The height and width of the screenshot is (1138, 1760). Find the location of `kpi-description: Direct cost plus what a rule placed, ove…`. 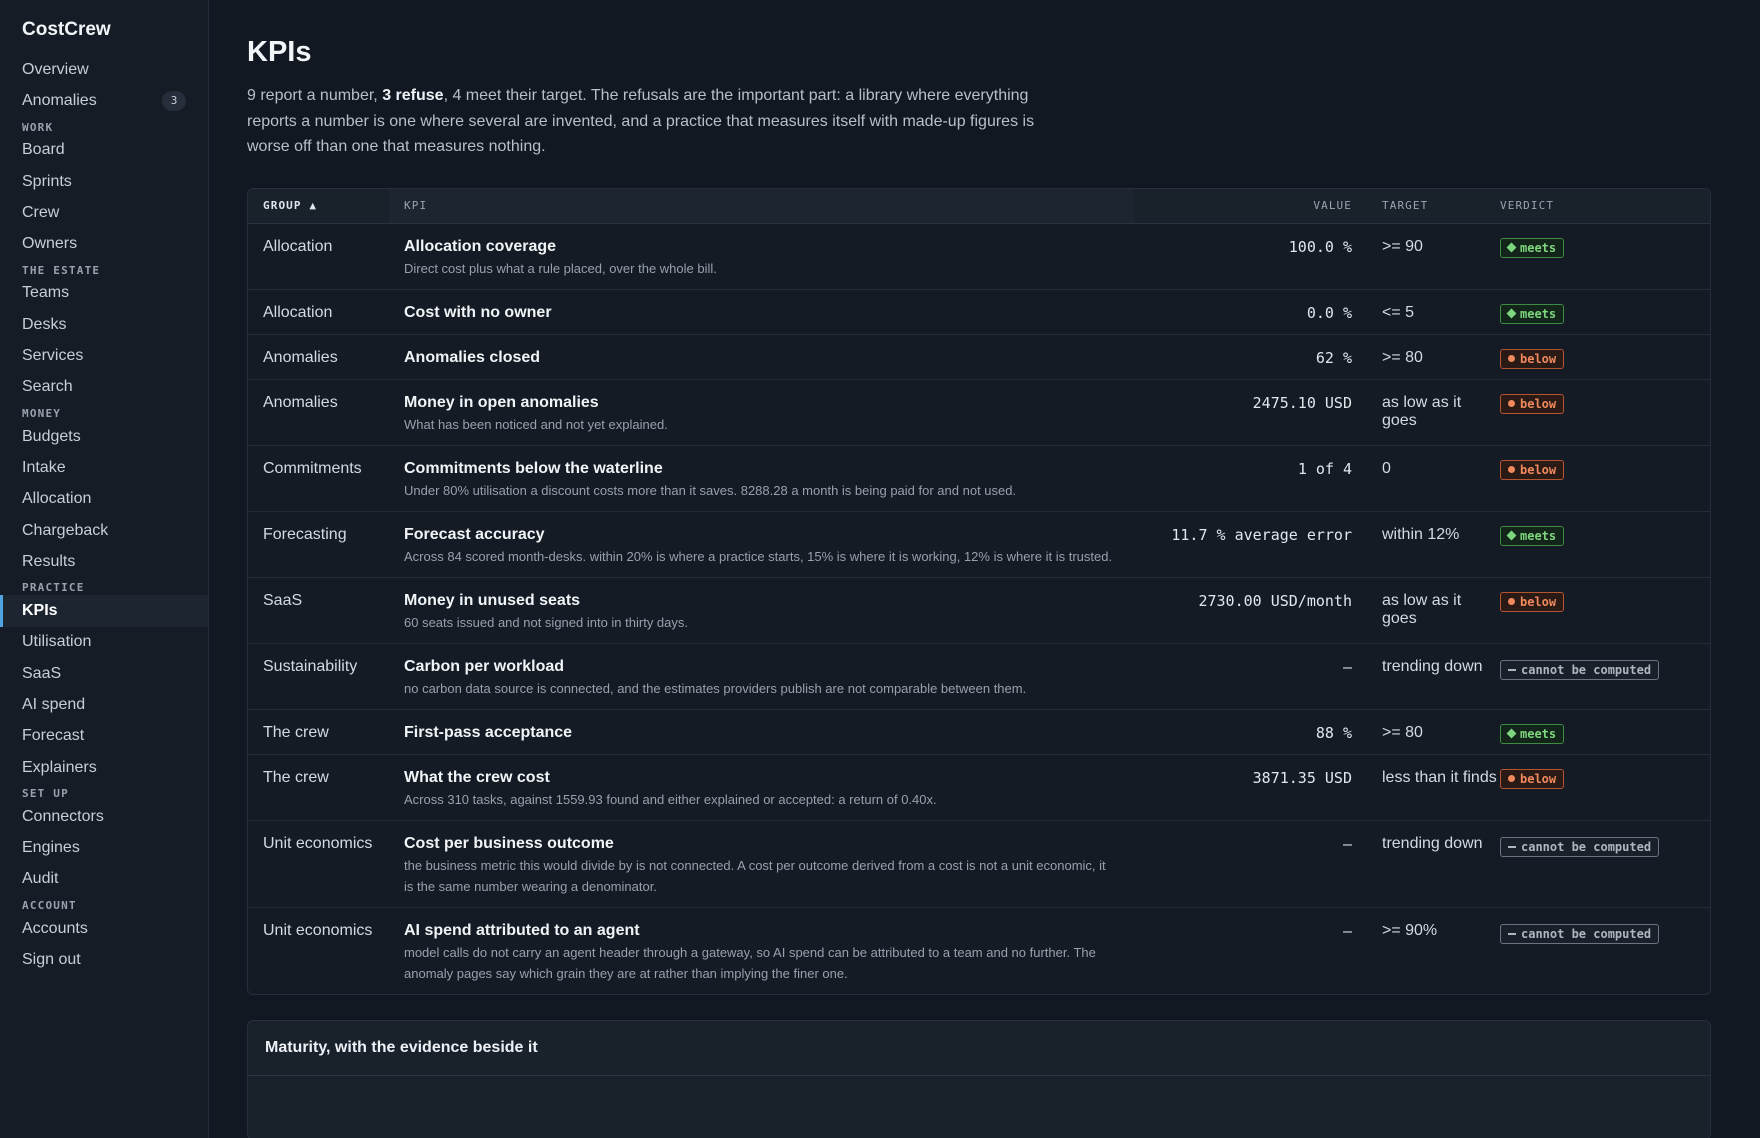

kpi-description: Direct cost plus what a rule placed, ove… is located at coordinates (560, 268).